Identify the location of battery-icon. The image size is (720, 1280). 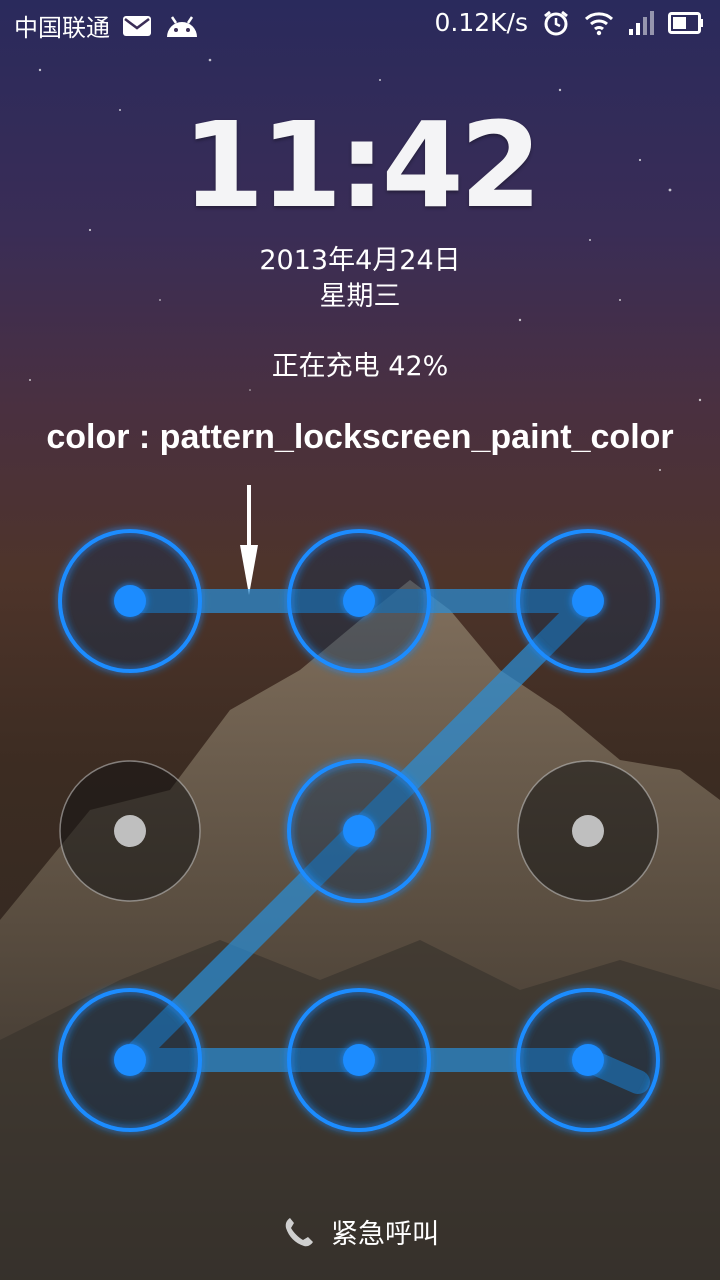
(685, 22).